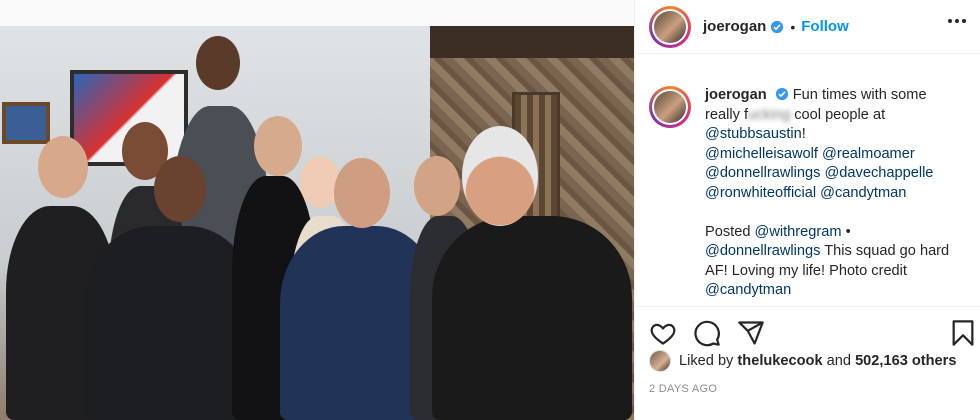 The image size is (980, 420). What do you see at coordinates (707, 333) in the screenshot?
I see `comment-icon` at bounding box center [707, 333].